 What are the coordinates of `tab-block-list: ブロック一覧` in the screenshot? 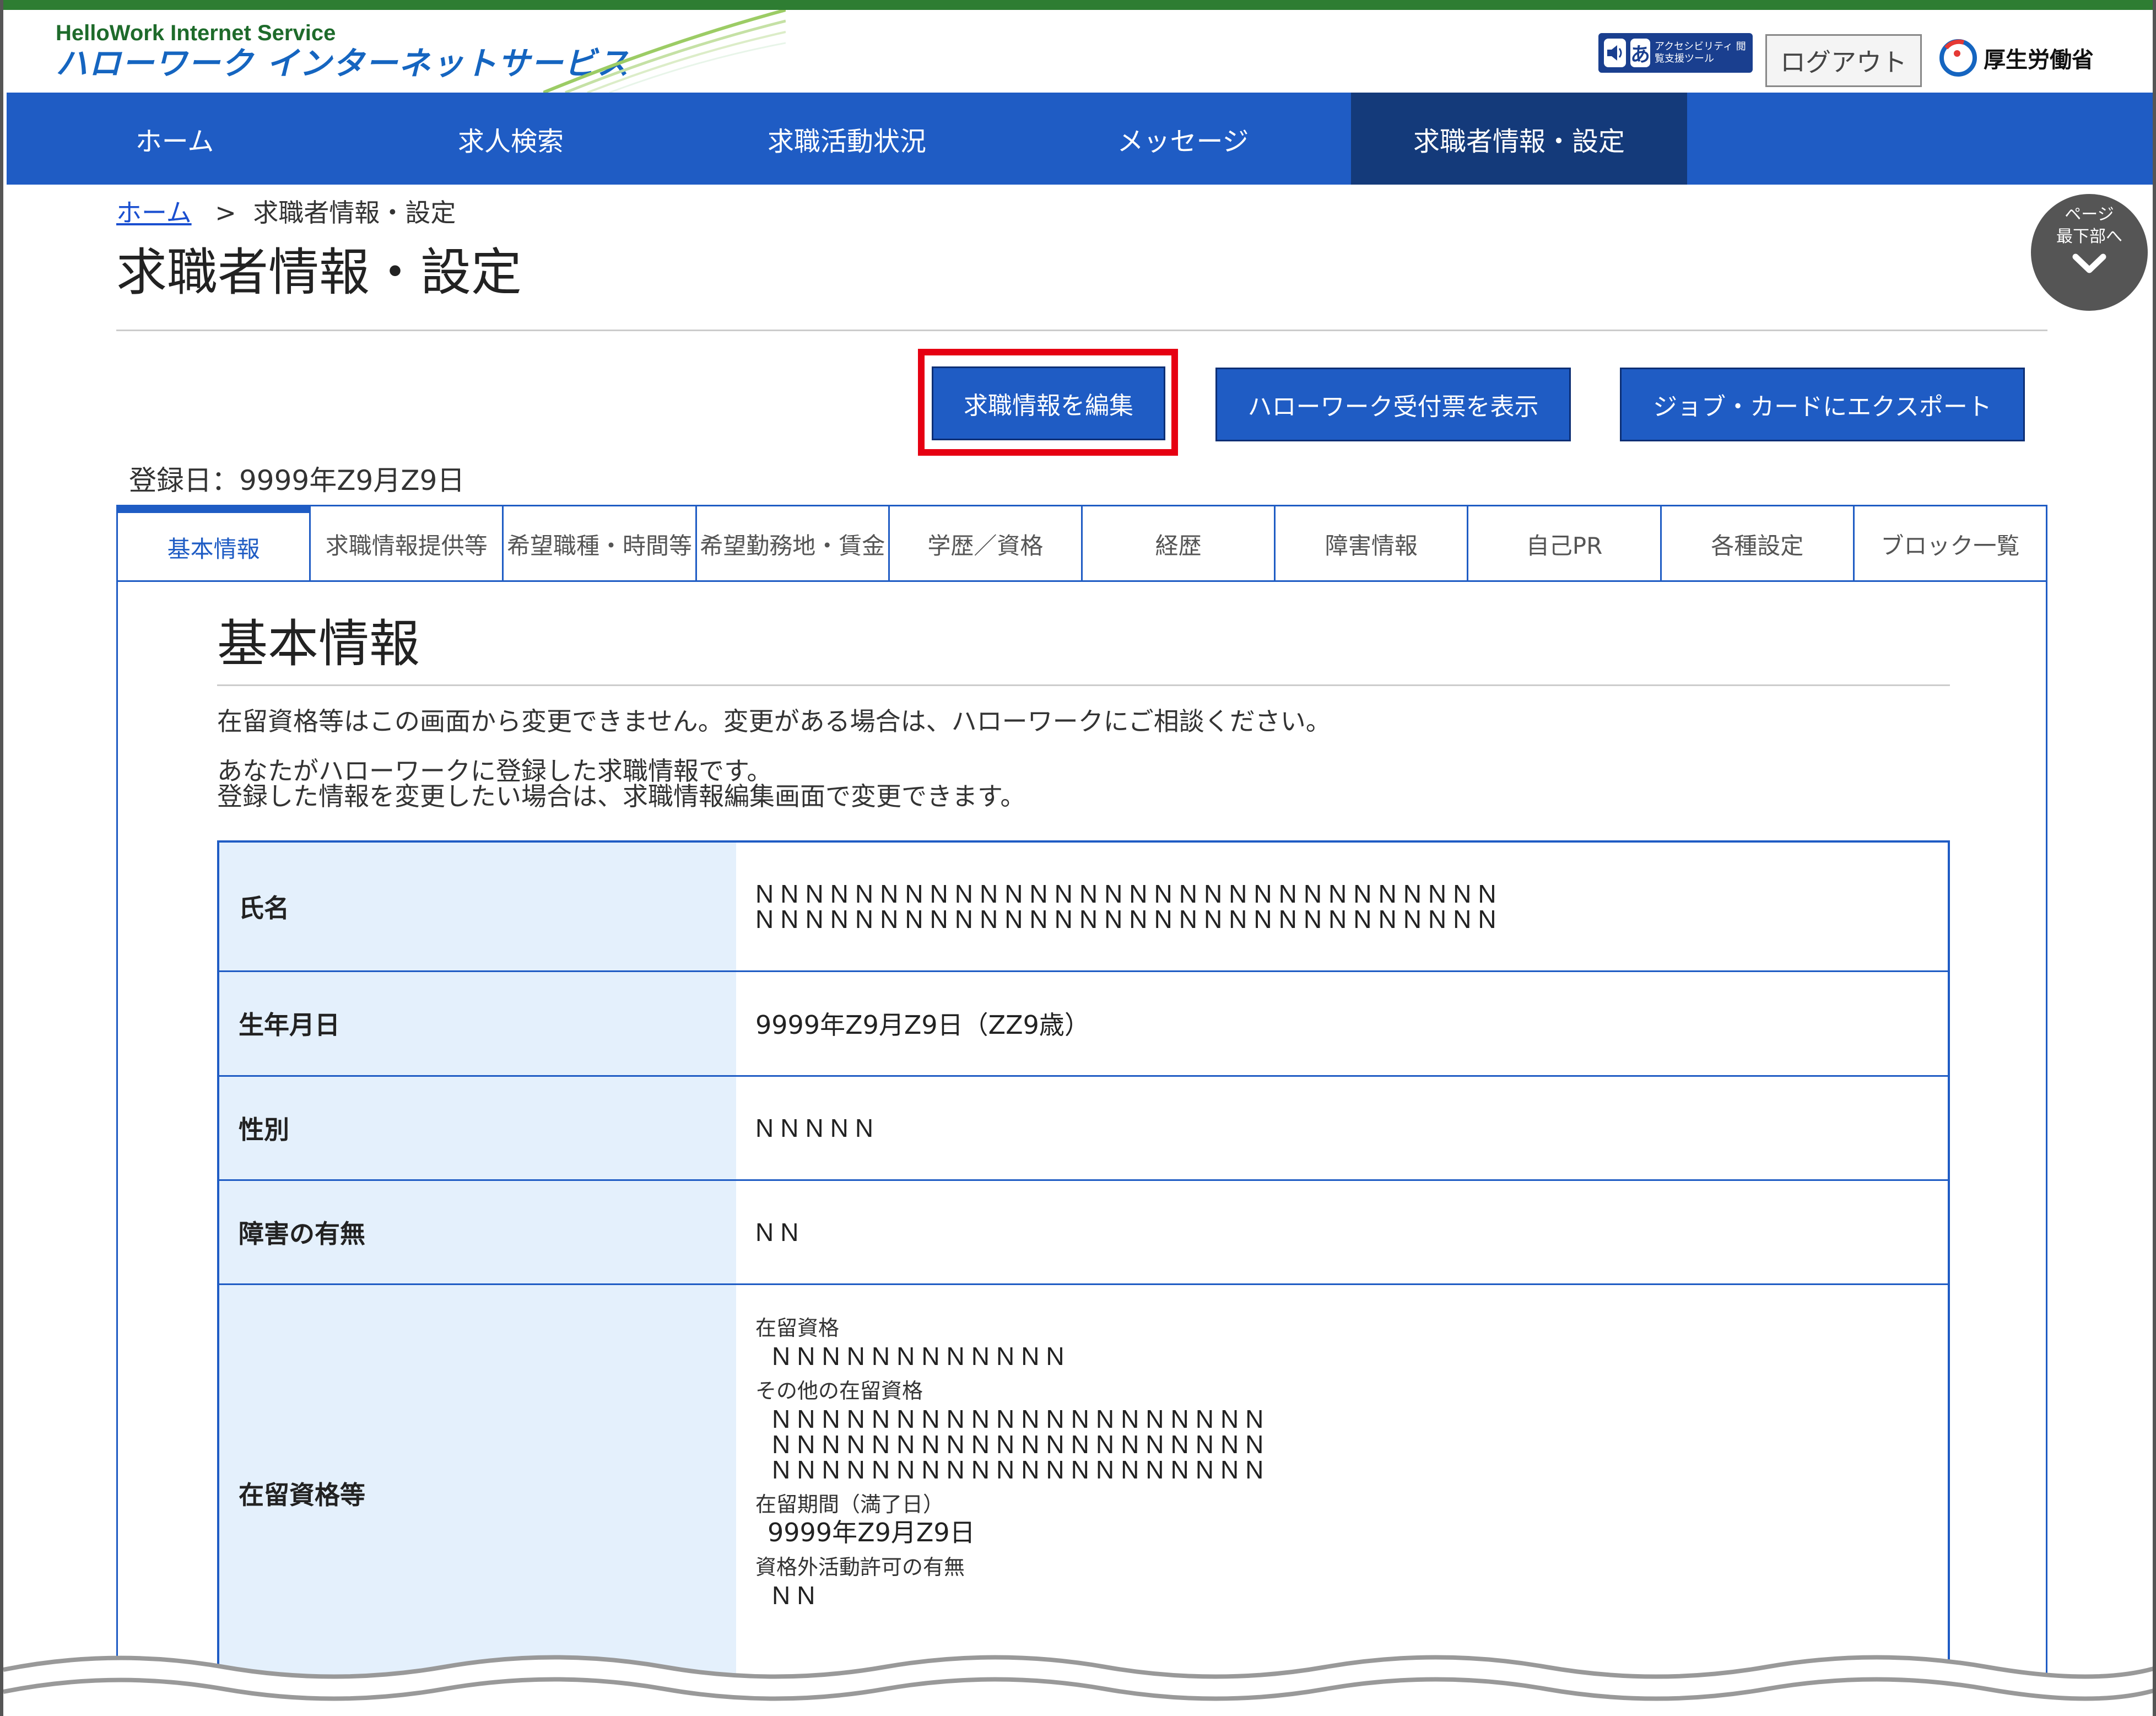 It's located at (1950, 544).